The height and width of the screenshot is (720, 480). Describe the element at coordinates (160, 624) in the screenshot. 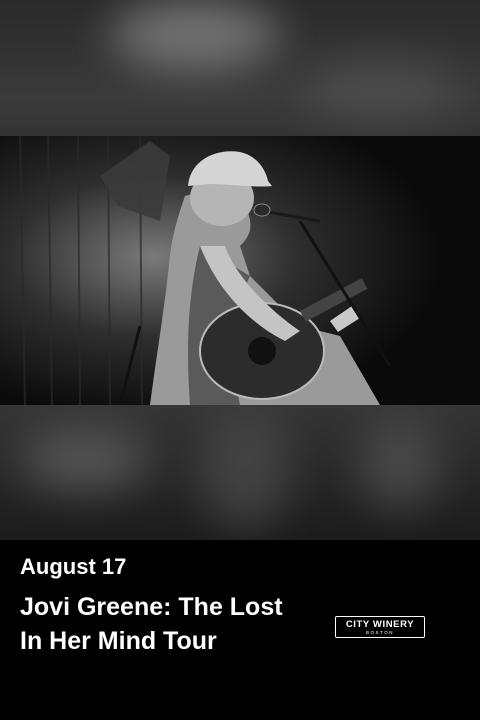

I see `event-title: Jovi Greene: The Lost In Her Mind Tour` at that location.